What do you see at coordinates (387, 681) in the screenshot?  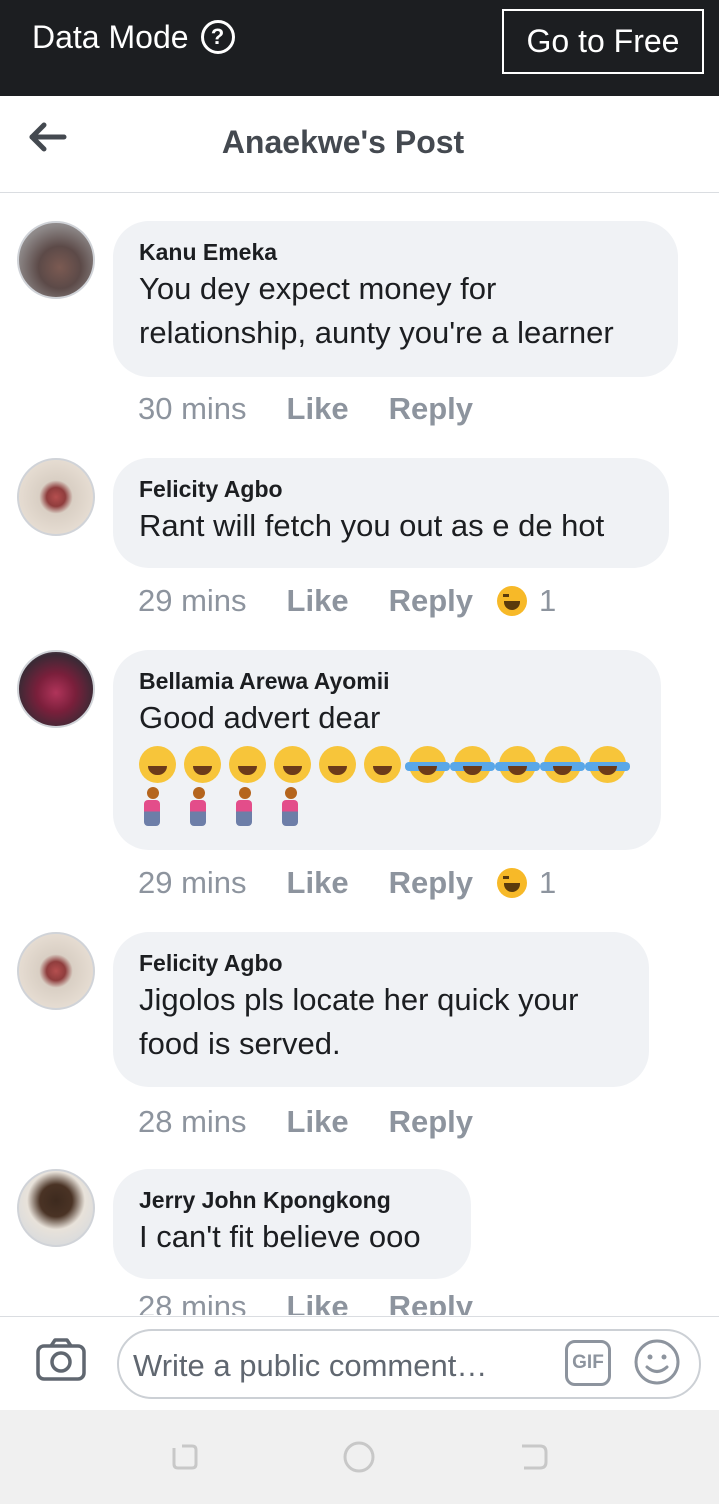 I see `comment-author: Bellamia Arewa Ayomii` at bounding box center [387, 681].